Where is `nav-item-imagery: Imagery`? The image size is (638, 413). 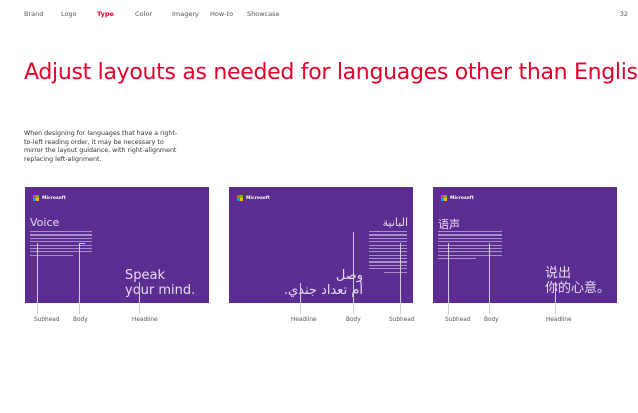
nav-item-imagery: Imagery is located at coordinates (185, 14).